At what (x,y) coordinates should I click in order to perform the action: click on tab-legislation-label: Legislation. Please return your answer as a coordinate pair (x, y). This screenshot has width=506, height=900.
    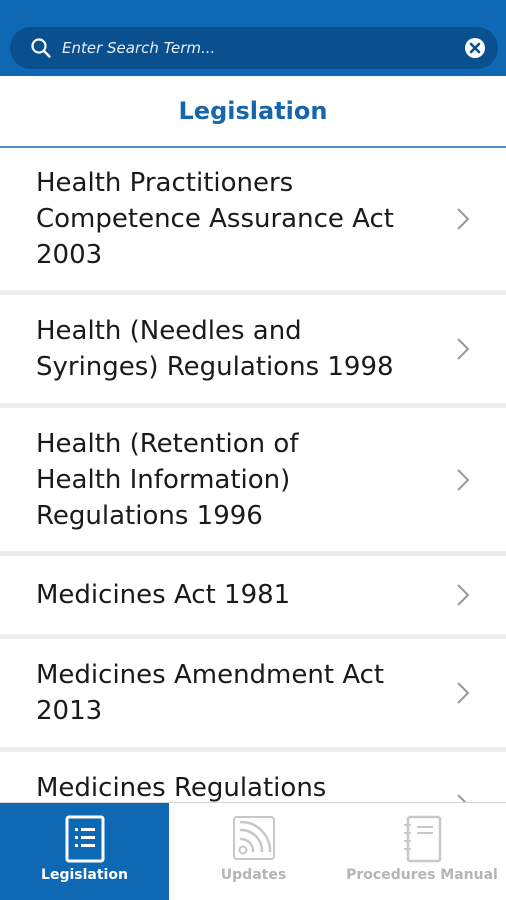
    Looking at the image, I should click on (84, 875).